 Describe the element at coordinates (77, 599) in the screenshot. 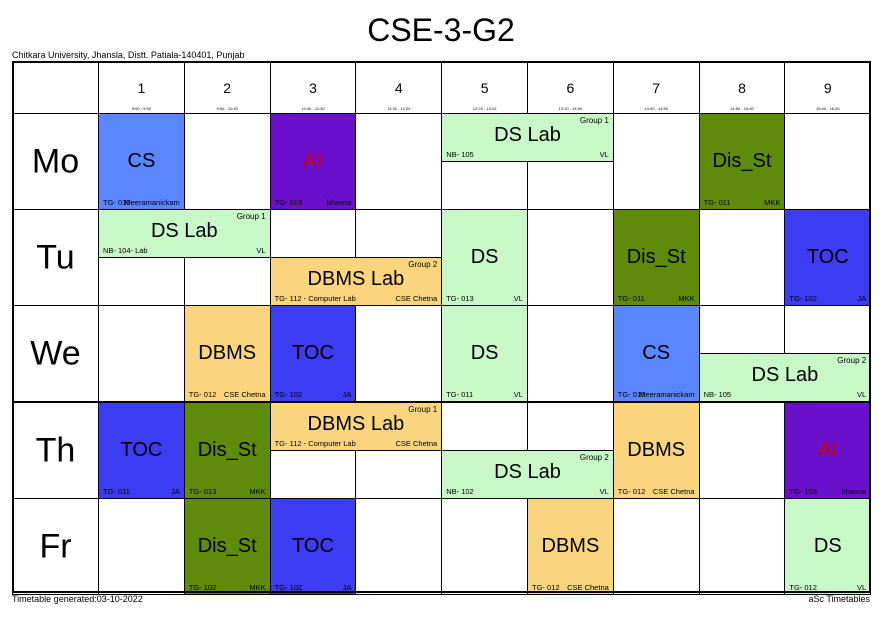

I see `generated-date: Timetable generated:03-10-2022` at that location.